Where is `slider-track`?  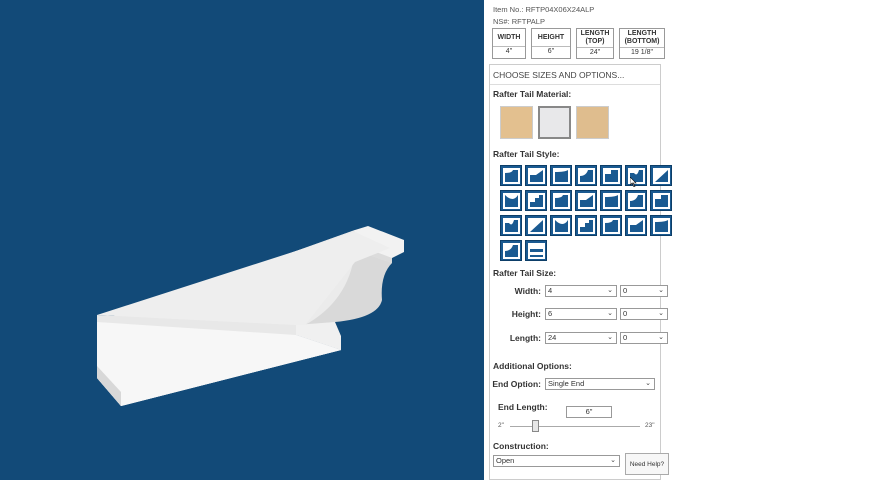 slider-track is located at coordinates (575, 426).